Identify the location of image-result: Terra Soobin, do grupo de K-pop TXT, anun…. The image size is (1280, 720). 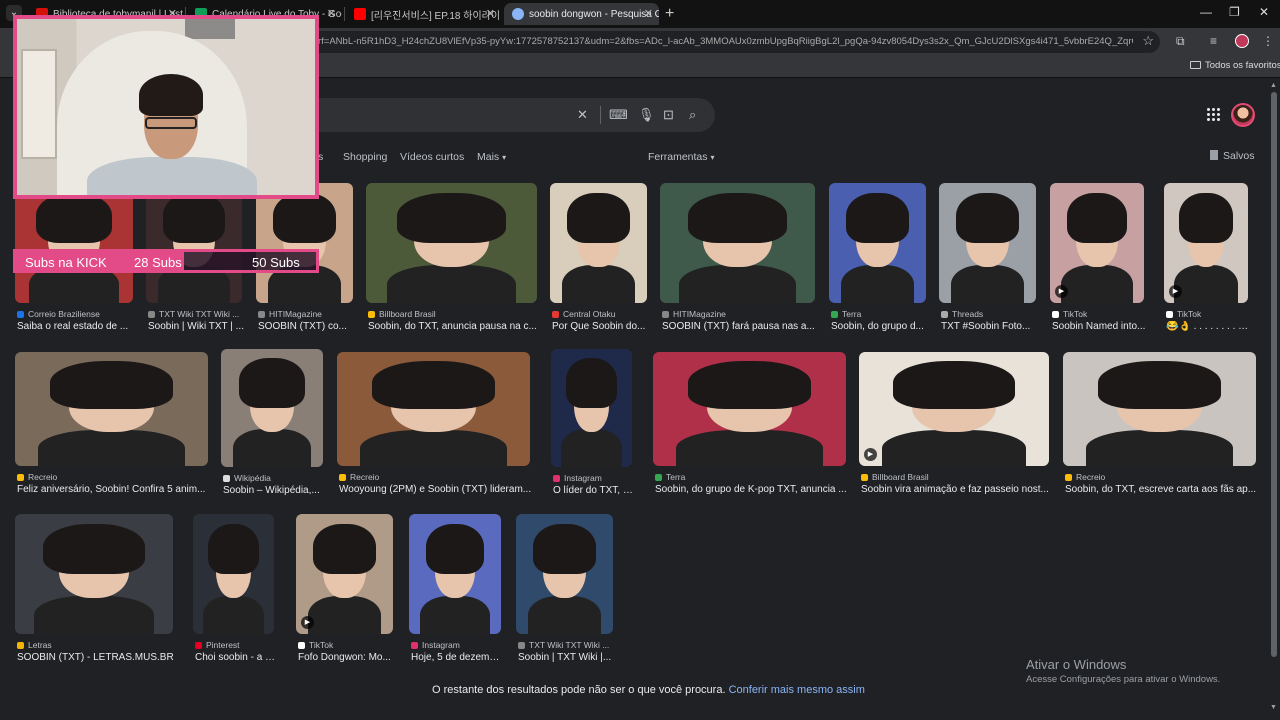
(750, 429).